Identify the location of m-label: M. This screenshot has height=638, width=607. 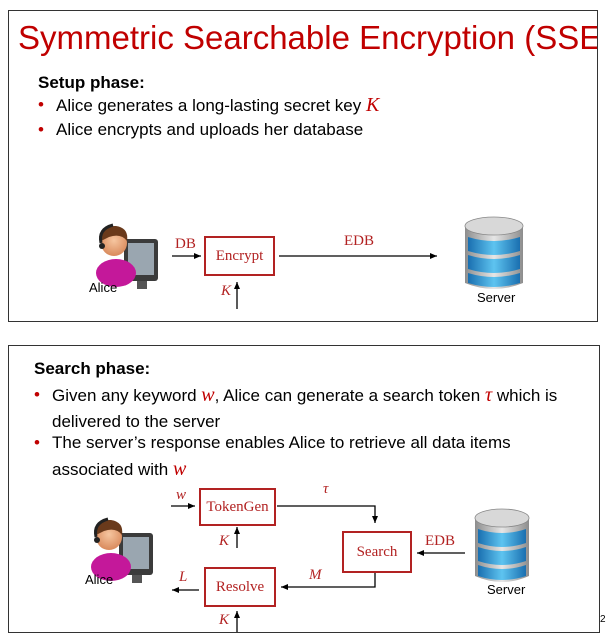
(315, 575).